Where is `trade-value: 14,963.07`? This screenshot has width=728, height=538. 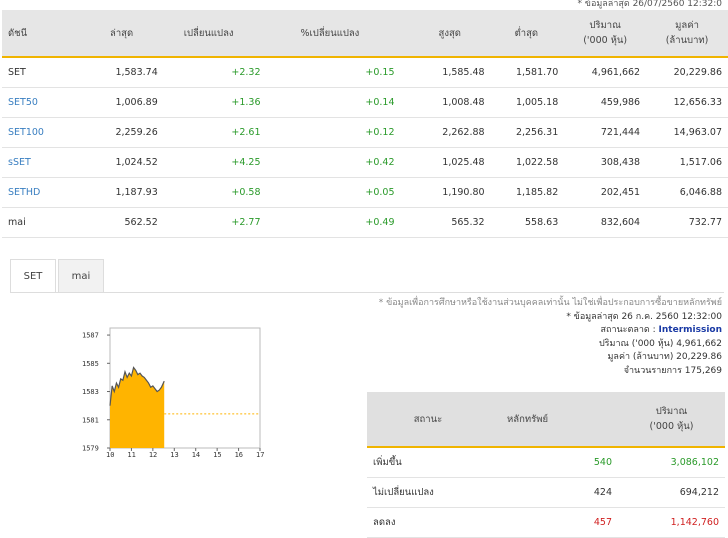
trade-value: 14,963.07 is located at coordinates (687, 132).